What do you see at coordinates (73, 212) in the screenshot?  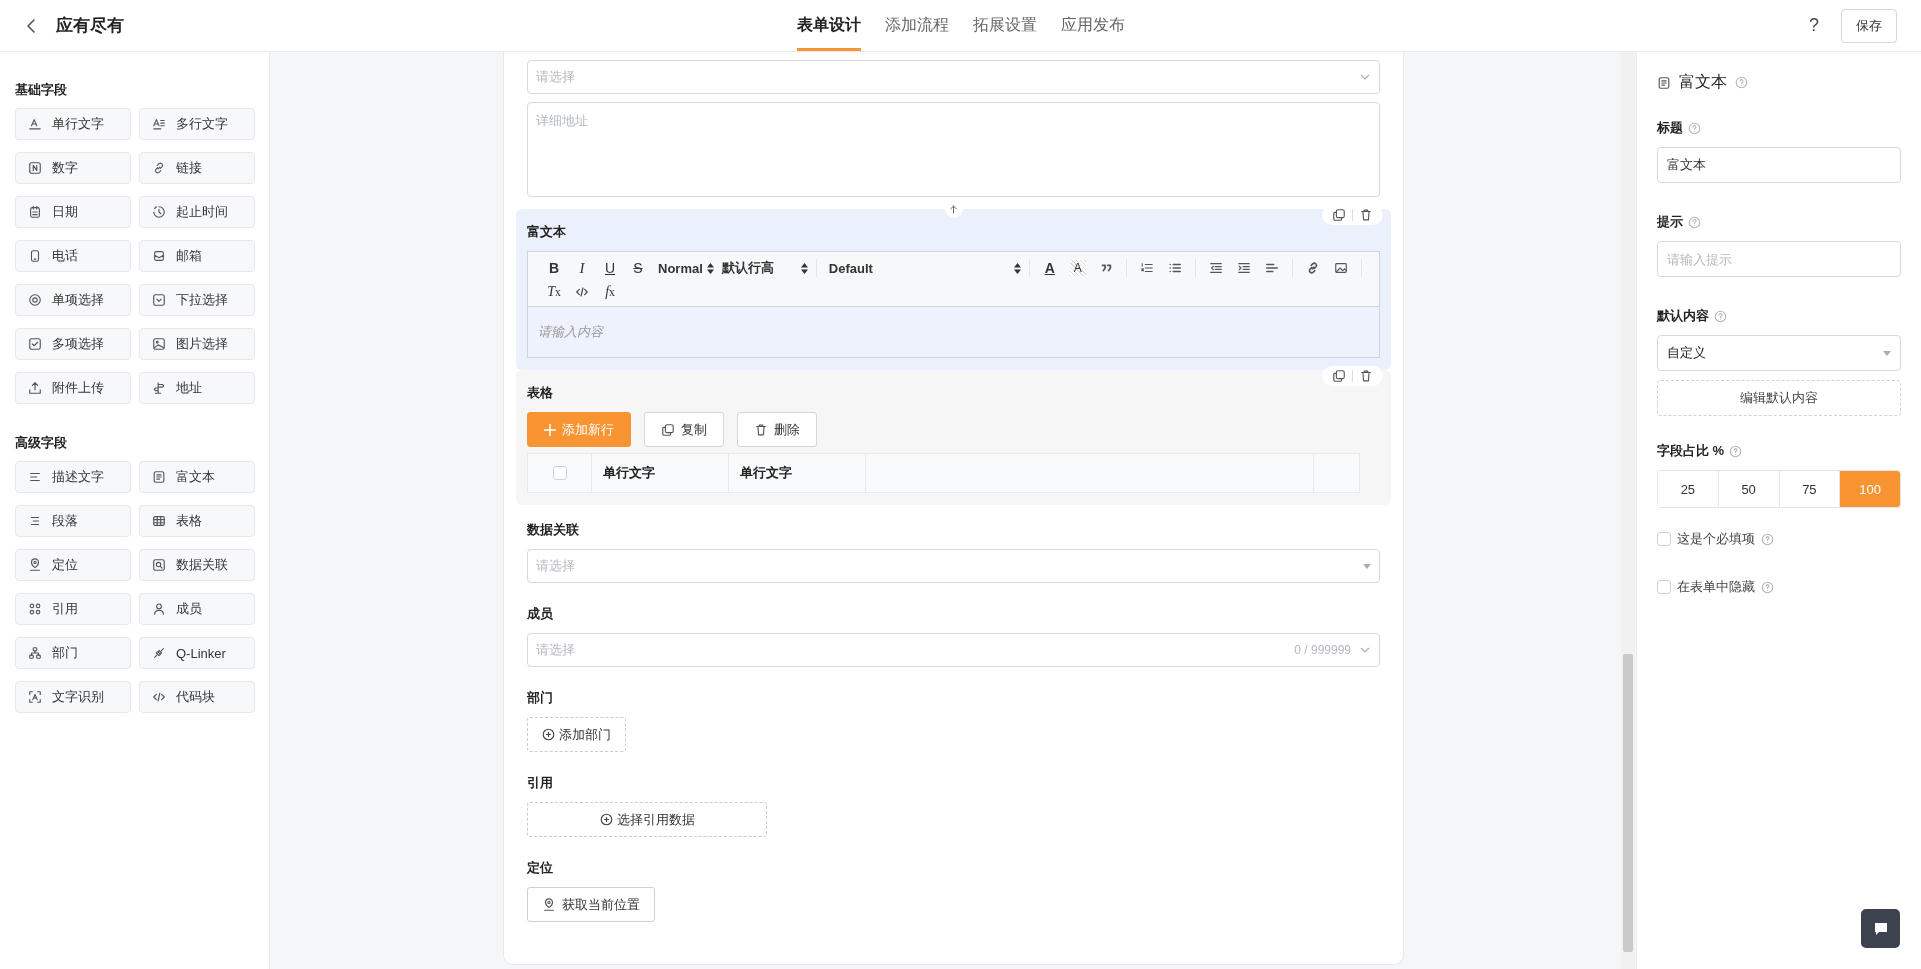 I see `field-type-item: 日期` at bounding box center [73, 212].